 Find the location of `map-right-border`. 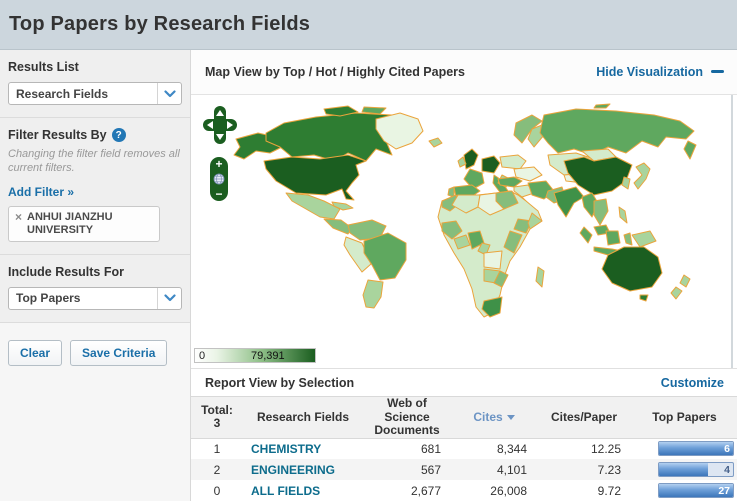

map-right-border is located at coordinates (732, 231).